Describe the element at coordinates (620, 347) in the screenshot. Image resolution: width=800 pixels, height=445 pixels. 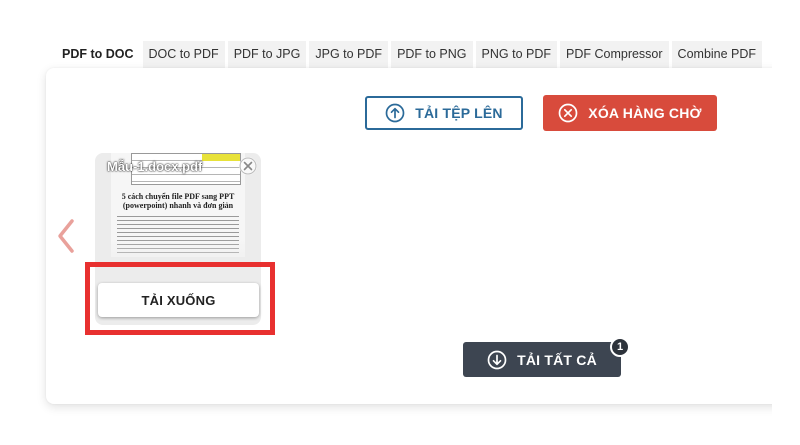
I see `file-count-badge: 1` at that location.